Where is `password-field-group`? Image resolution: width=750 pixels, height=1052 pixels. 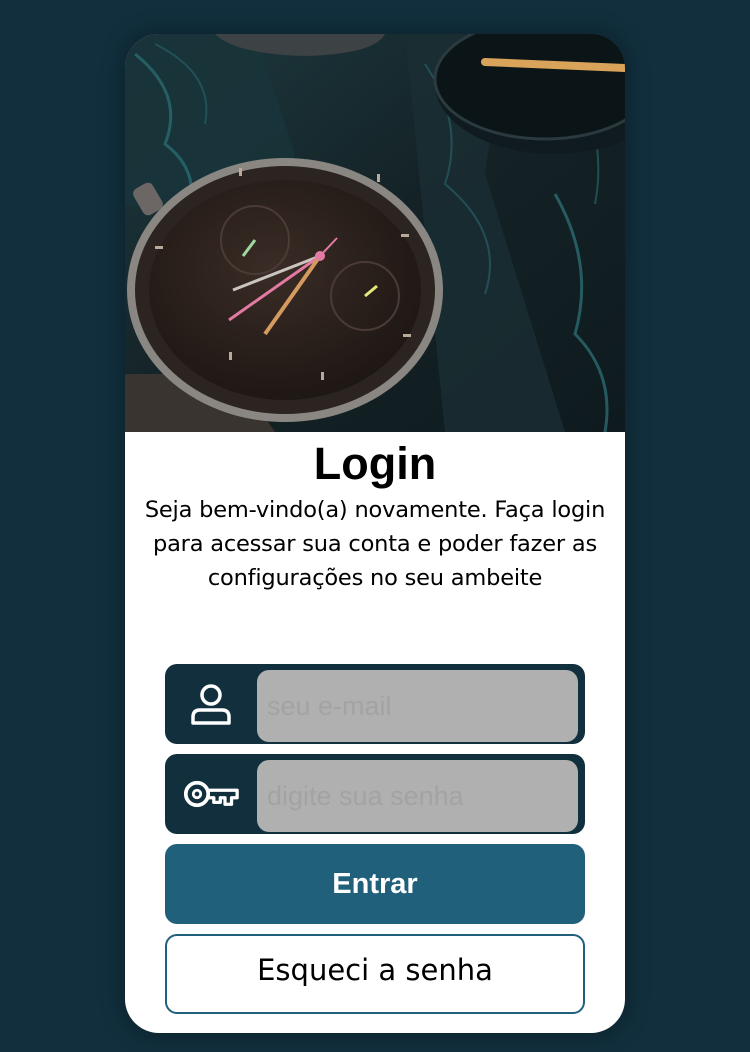
password-field-group is located at coordinates (375, 794).